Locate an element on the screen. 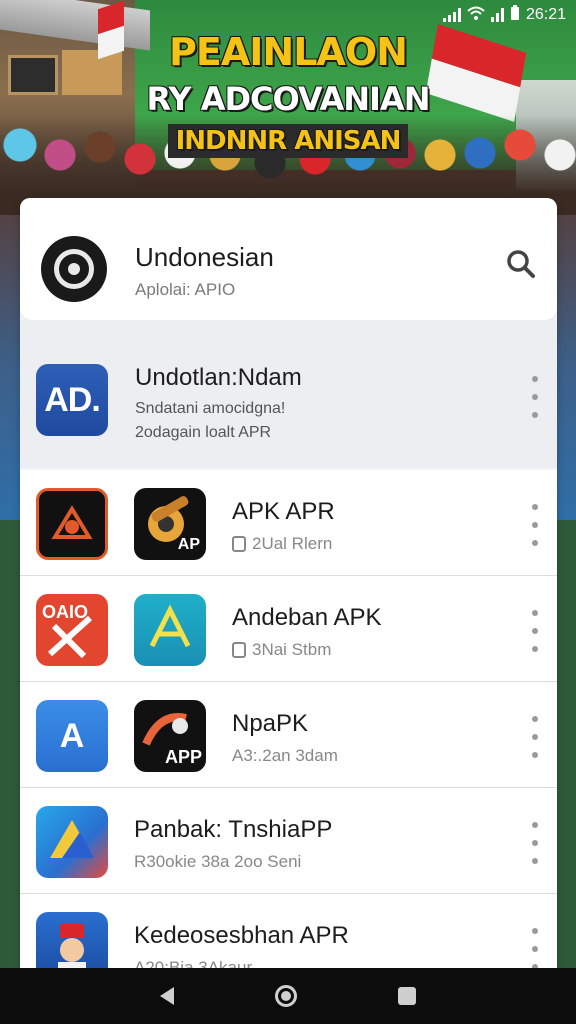  featured-app-desc: Sndatani amocidgna! is located at coordinates (210, 408).